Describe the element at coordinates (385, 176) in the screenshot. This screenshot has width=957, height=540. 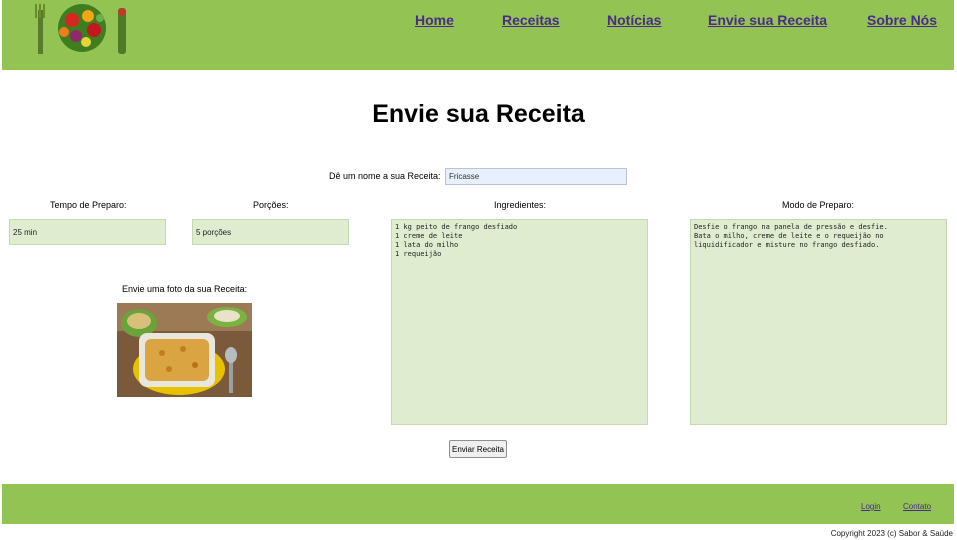
I see `recipe-name-label: Dê um nome a sua Receita:` at that location.